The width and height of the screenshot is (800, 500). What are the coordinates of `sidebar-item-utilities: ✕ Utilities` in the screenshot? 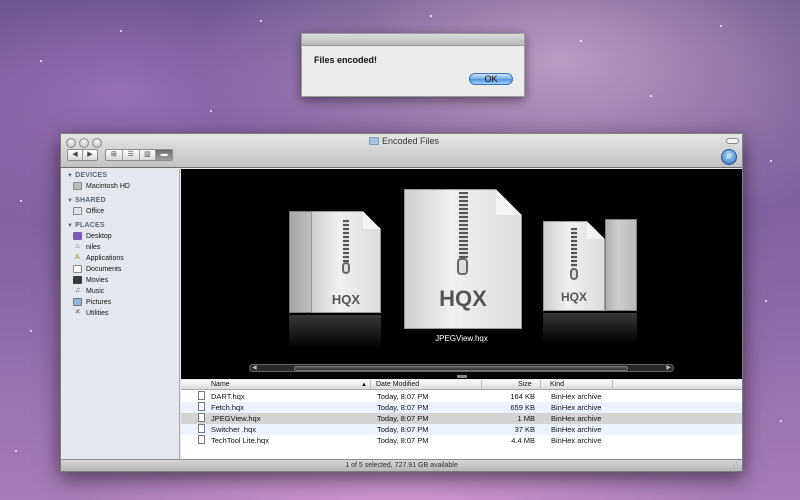 It's located at (91, 313).